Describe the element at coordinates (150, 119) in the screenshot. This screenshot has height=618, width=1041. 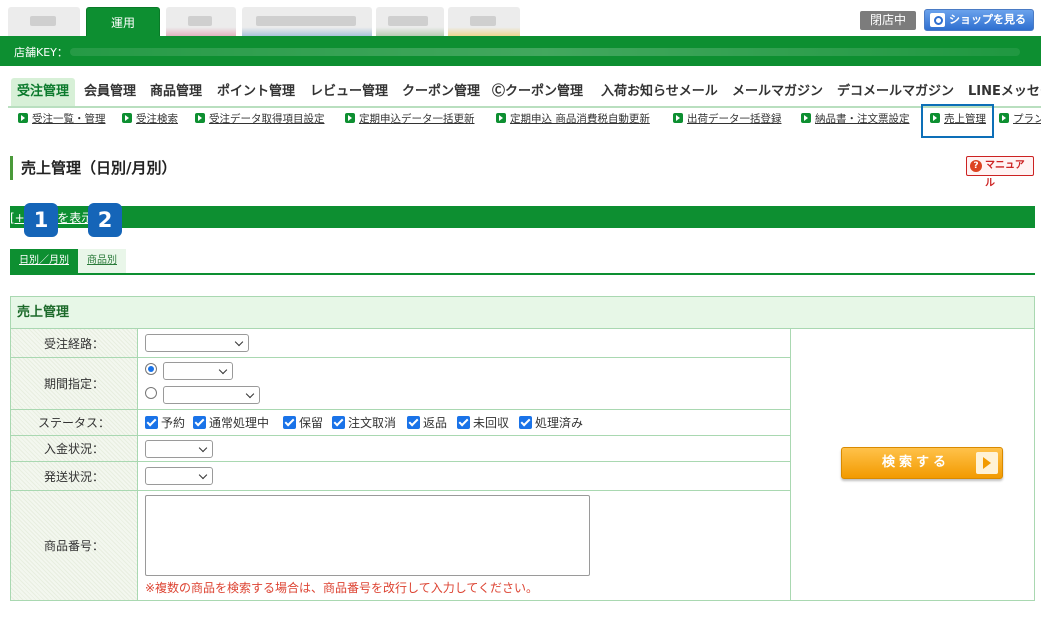
I see `submenu-order-search: 受注検索` at that location.